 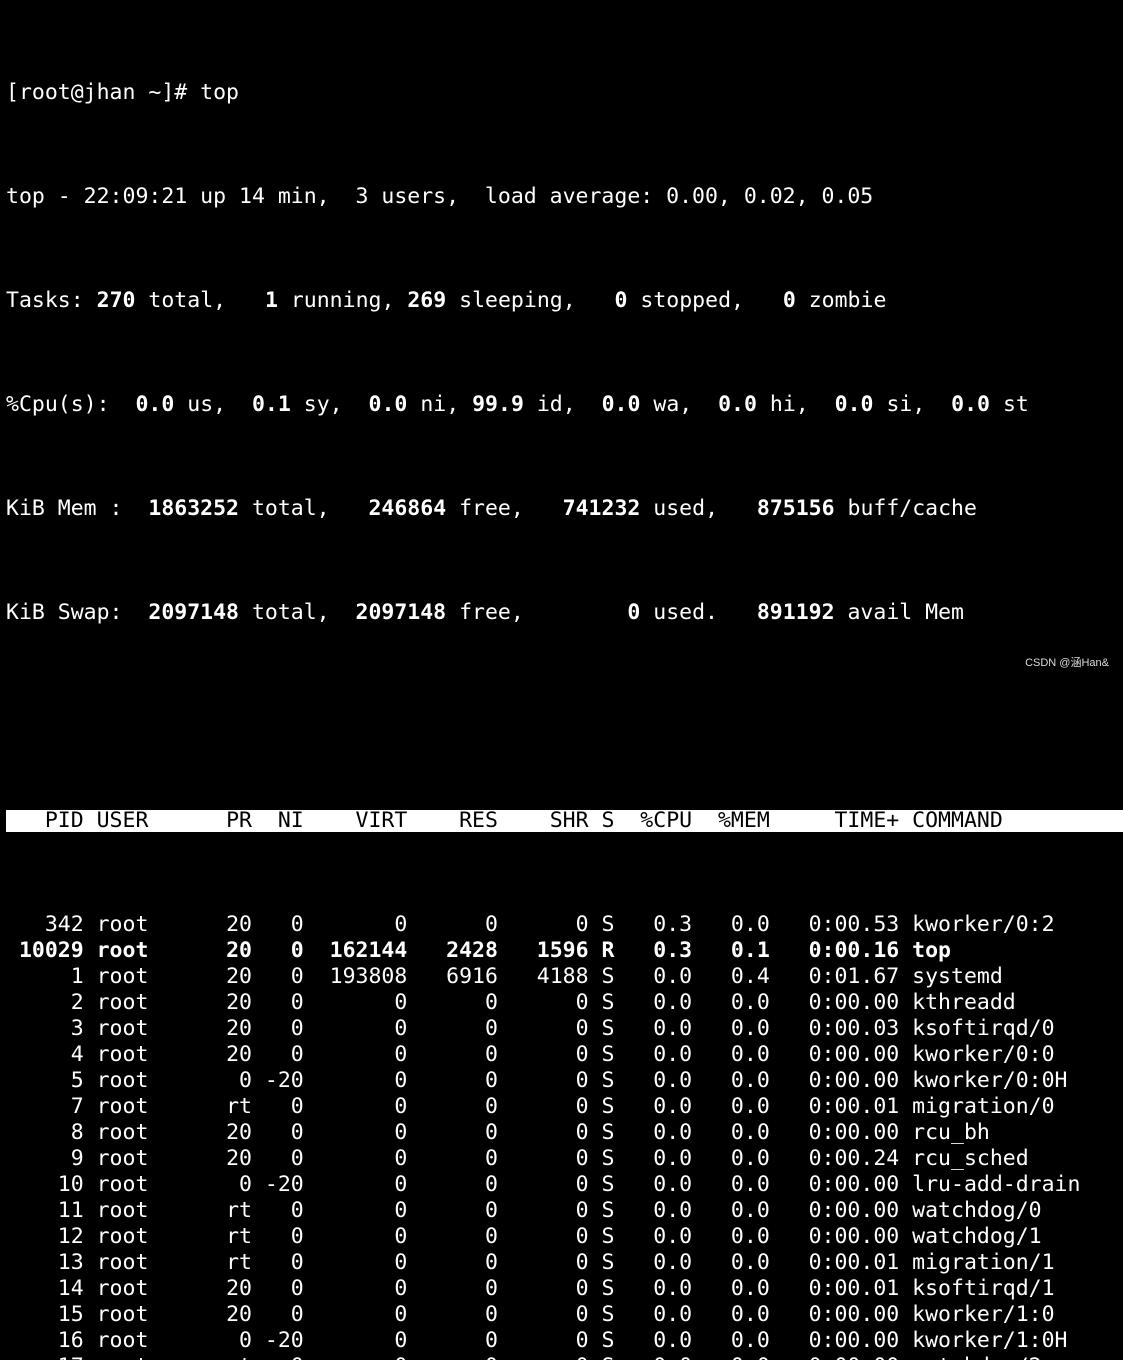 I want to click on cell-pid: 2, so click(x=45, y=1002).